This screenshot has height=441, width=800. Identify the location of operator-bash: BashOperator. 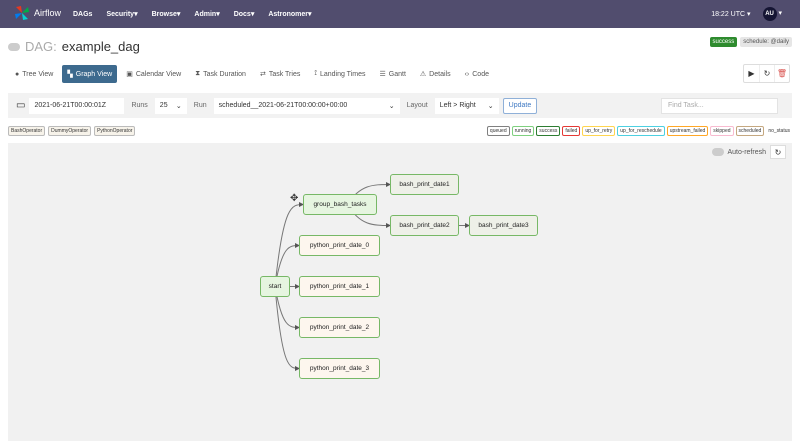
(27, 131).